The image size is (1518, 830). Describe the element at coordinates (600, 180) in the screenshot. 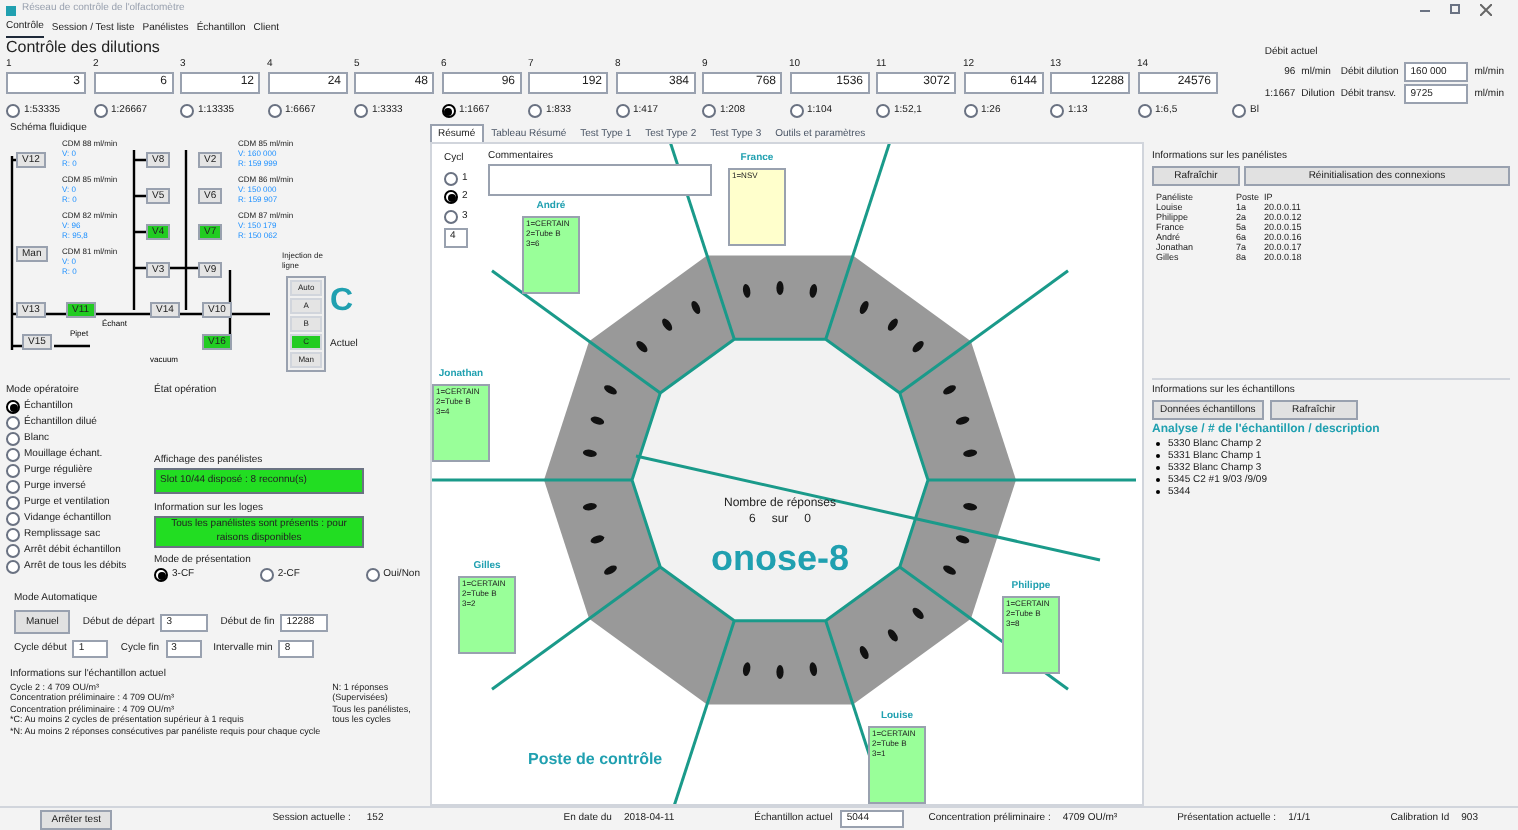

I see `comments-field` at that location.